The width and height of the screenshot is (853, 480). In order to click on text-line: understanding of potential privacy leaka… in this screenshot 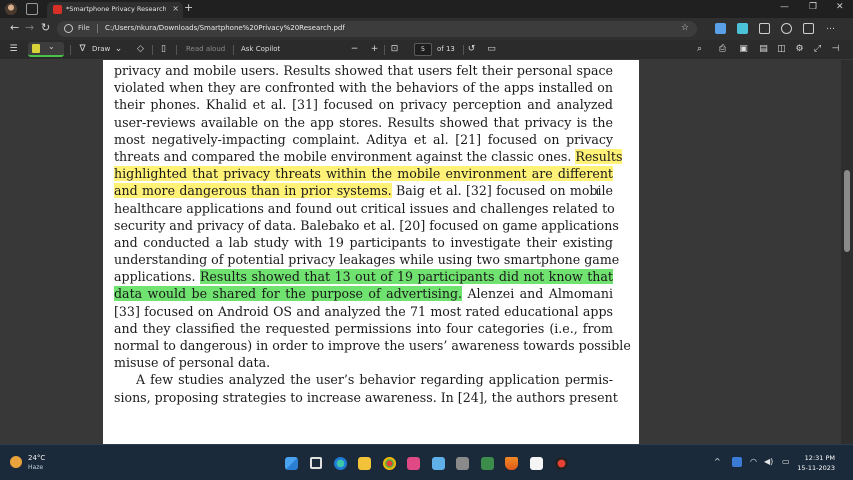, I will do `click(367, 260)`.